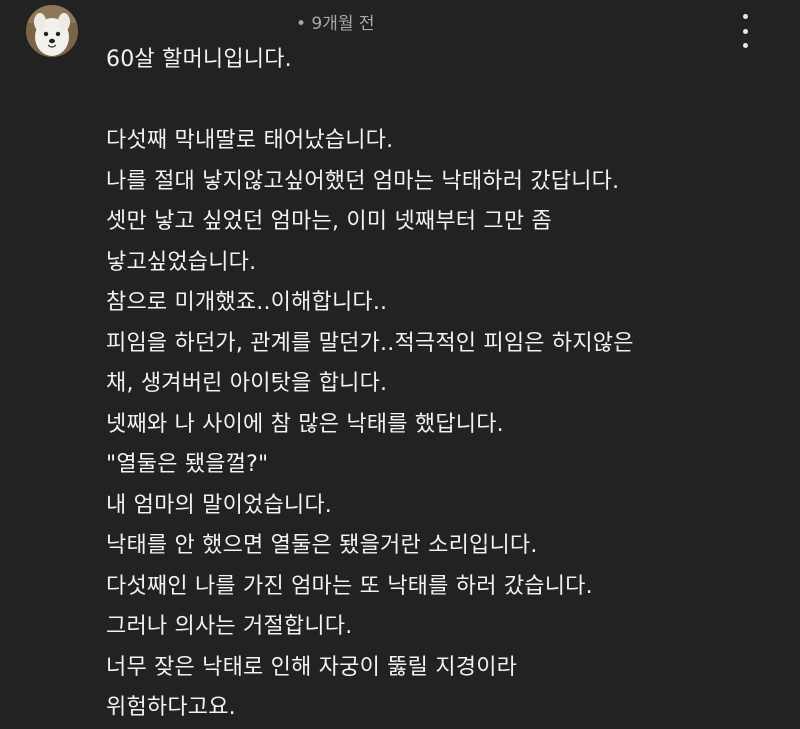 The height and width of the screenshot is (729, 800). What do you see at coordinates (187, 464) in the screenshot?
I see `comment-line: "열둘은 됐을껄?"` at bounding box center [187, 464].